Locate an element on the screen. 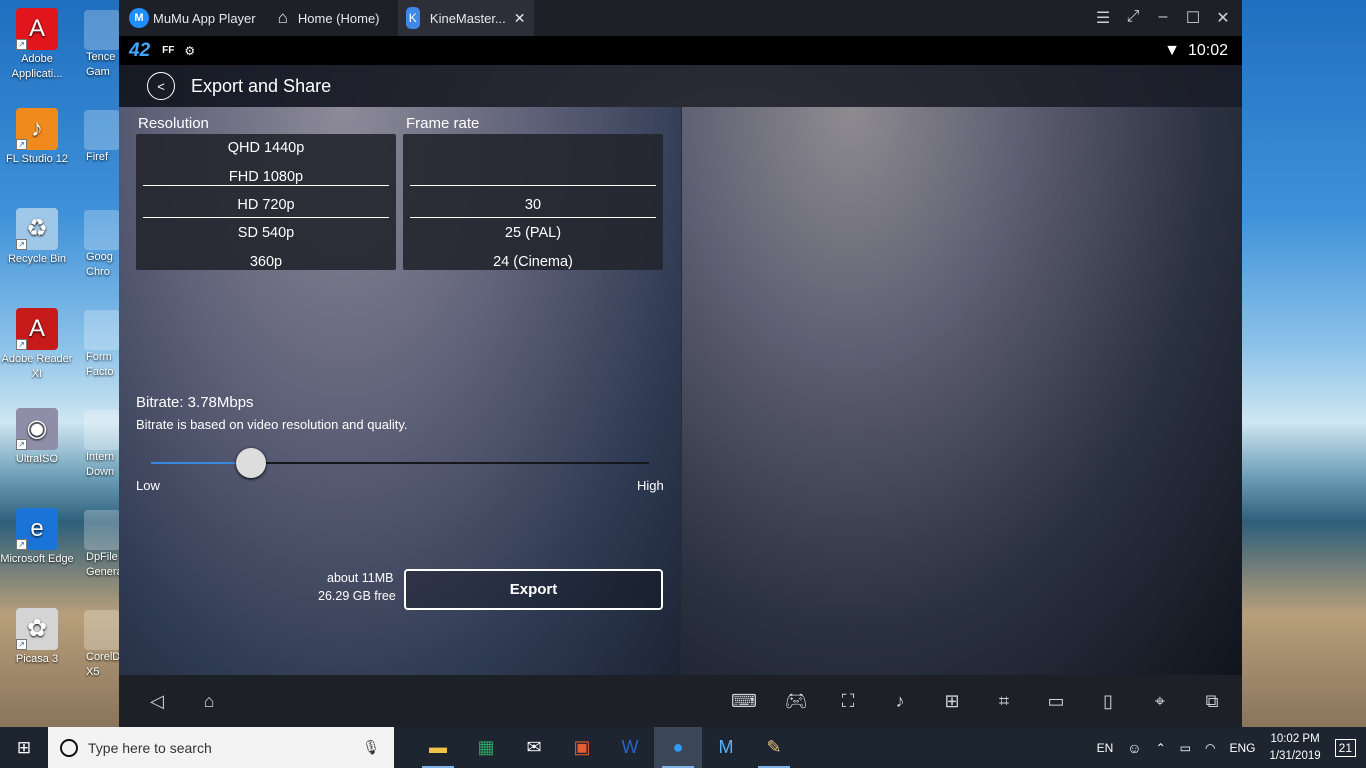 The height and width of the screenshot is (768, 1366). bitrate-title: Bitrate: 3.78Mbps is located at coordinates (195, 402).